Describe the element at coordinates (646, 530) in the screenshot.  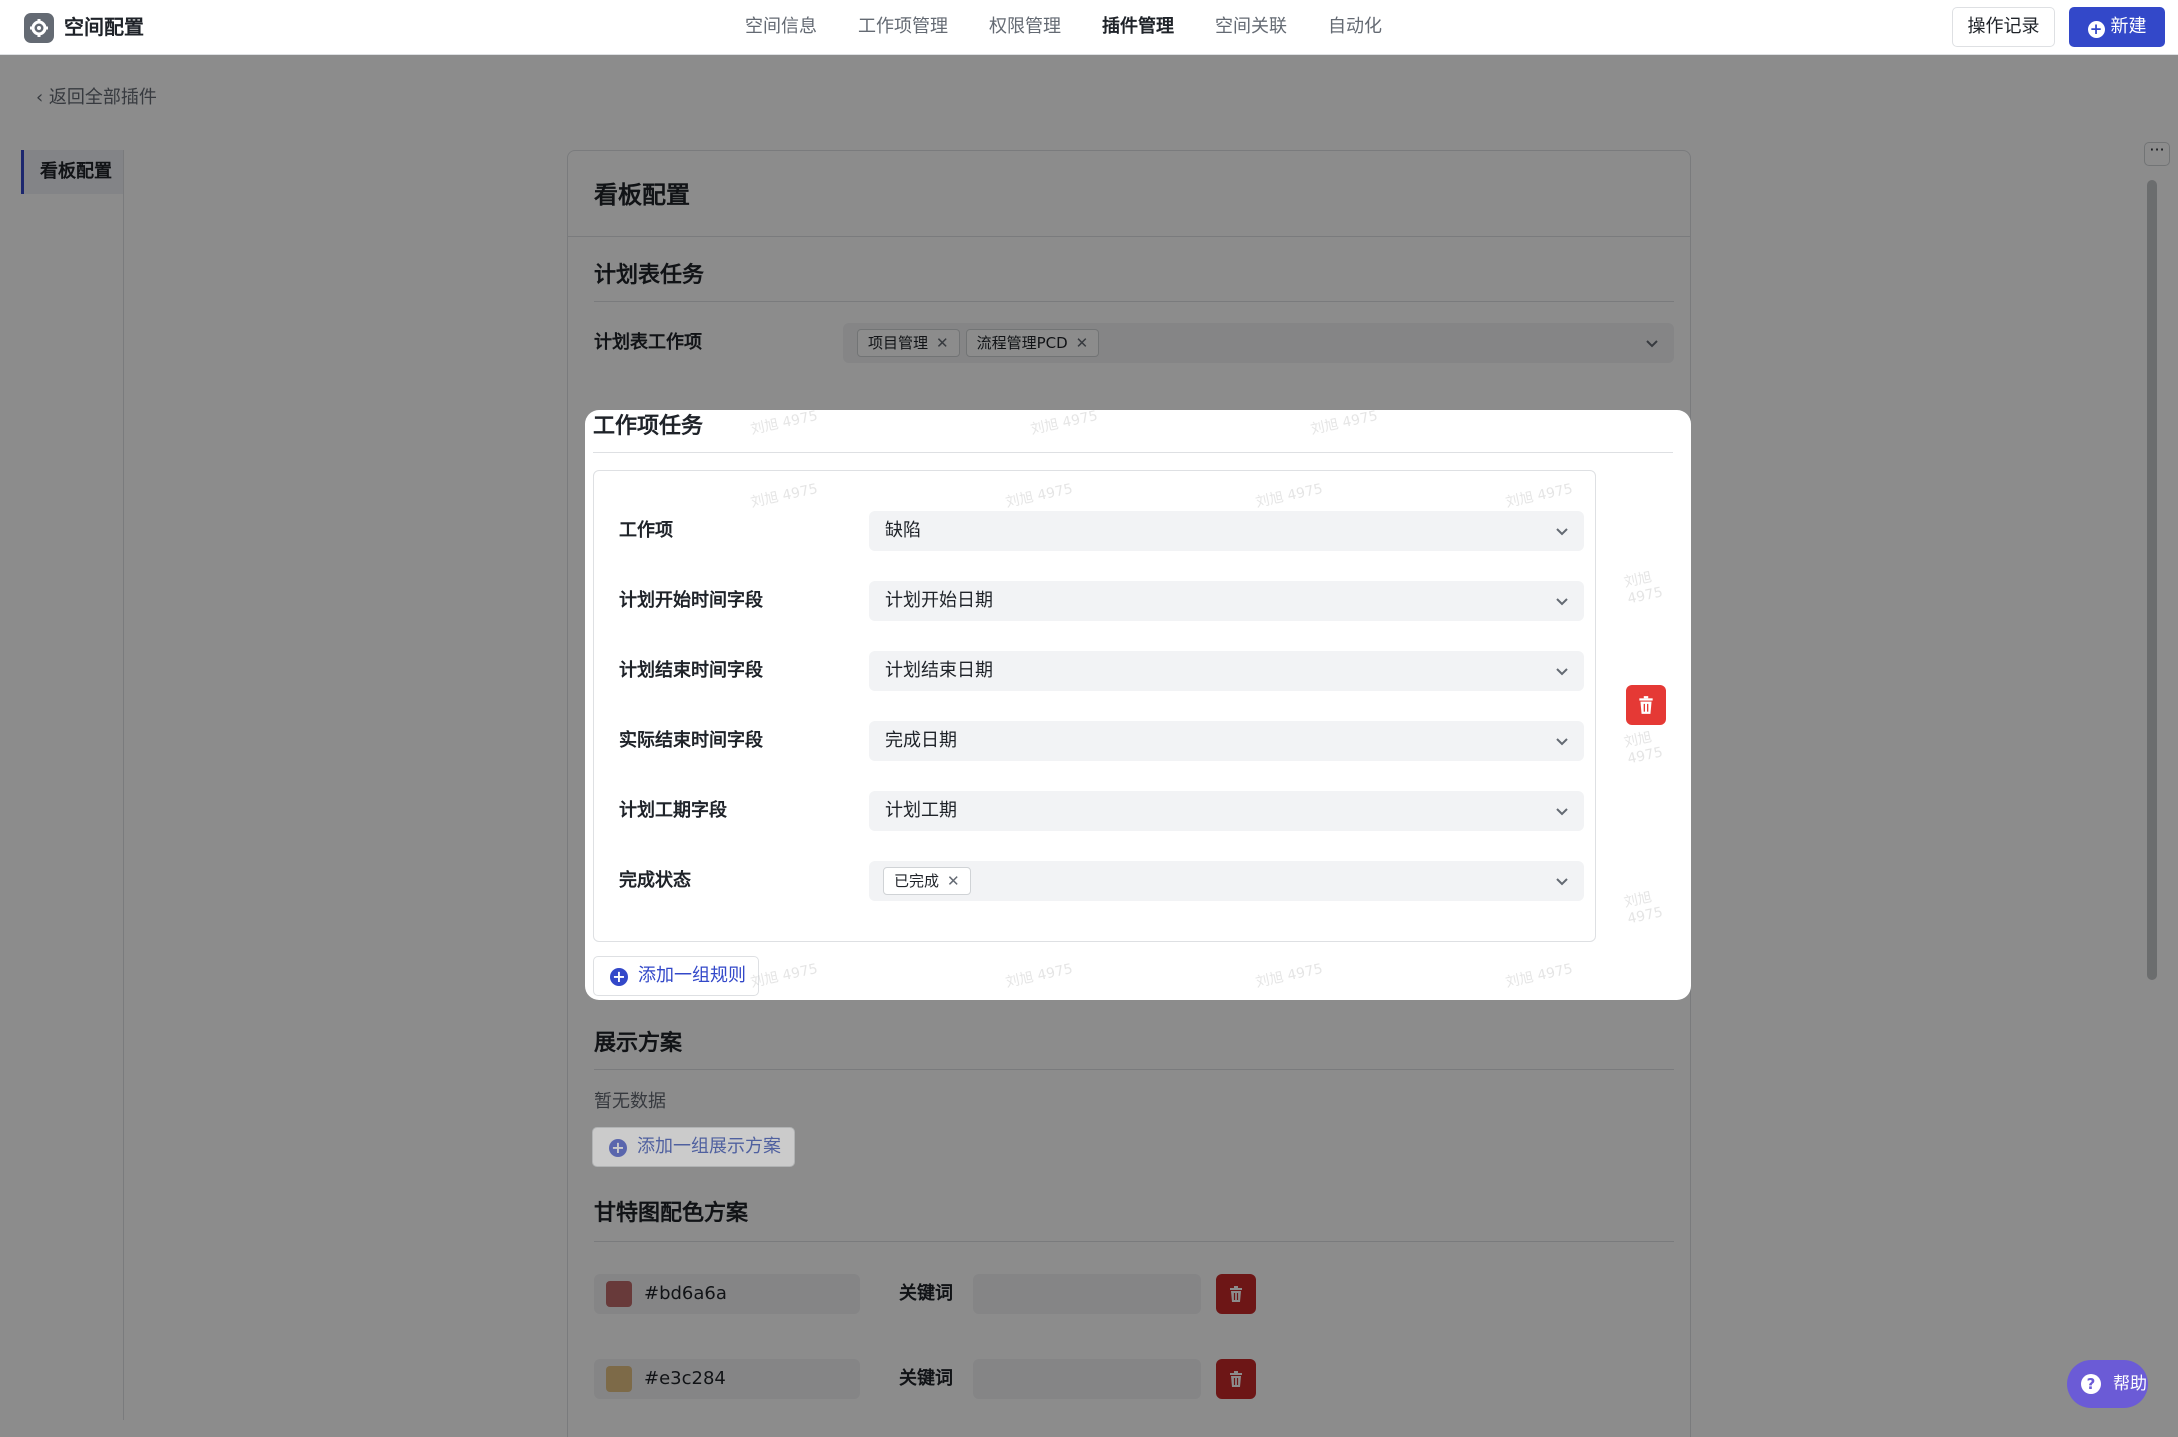
I see `rule-label: 工作项` at that location.